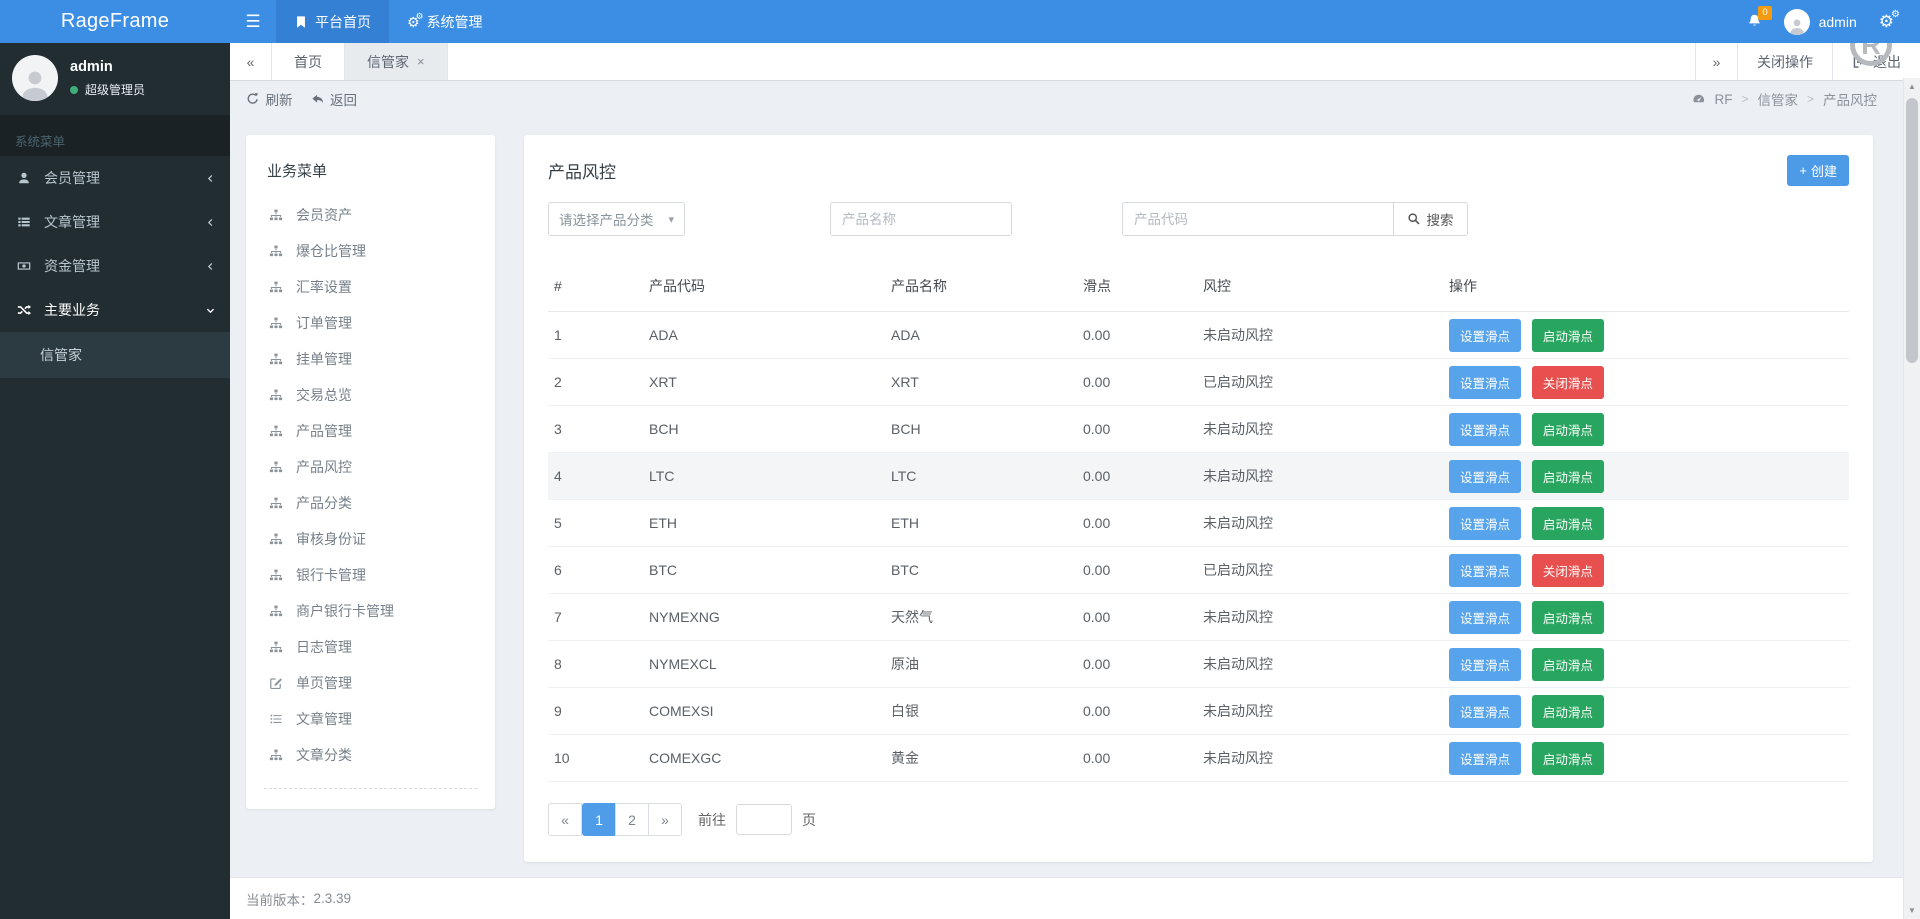 This screenshot has width=1920, height=919. Describe the element at coordinates (445, 21) in the screenshot. I see `navbar-item-system: ⚙ ⚙ 系统管理` at that location.